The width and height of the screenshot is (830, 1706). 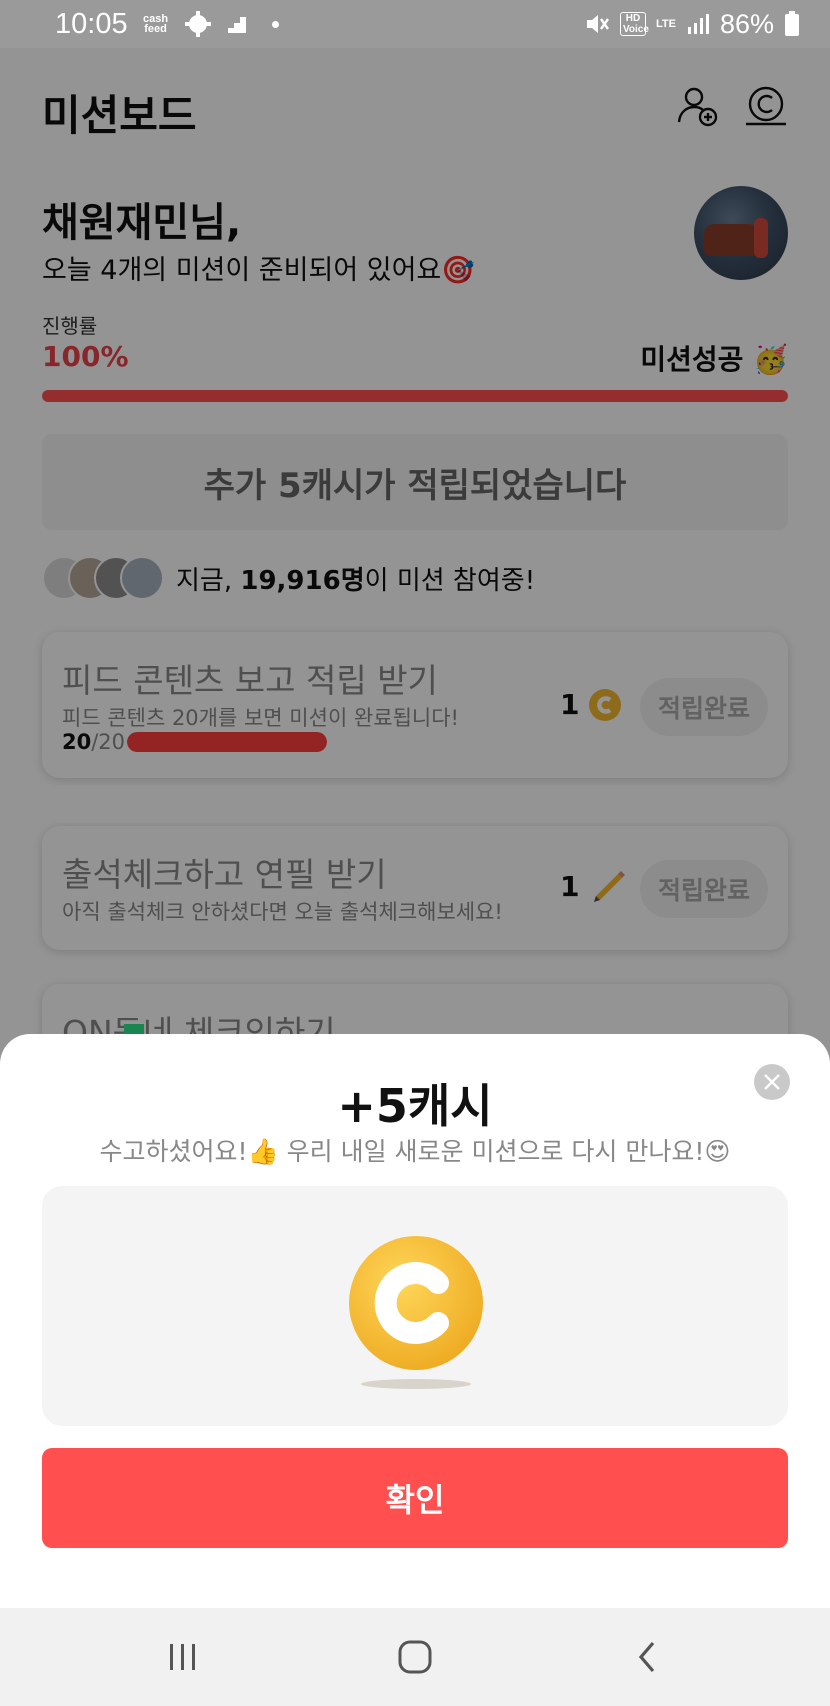 I want to click on close-icon, so click(x=772, y=1082).